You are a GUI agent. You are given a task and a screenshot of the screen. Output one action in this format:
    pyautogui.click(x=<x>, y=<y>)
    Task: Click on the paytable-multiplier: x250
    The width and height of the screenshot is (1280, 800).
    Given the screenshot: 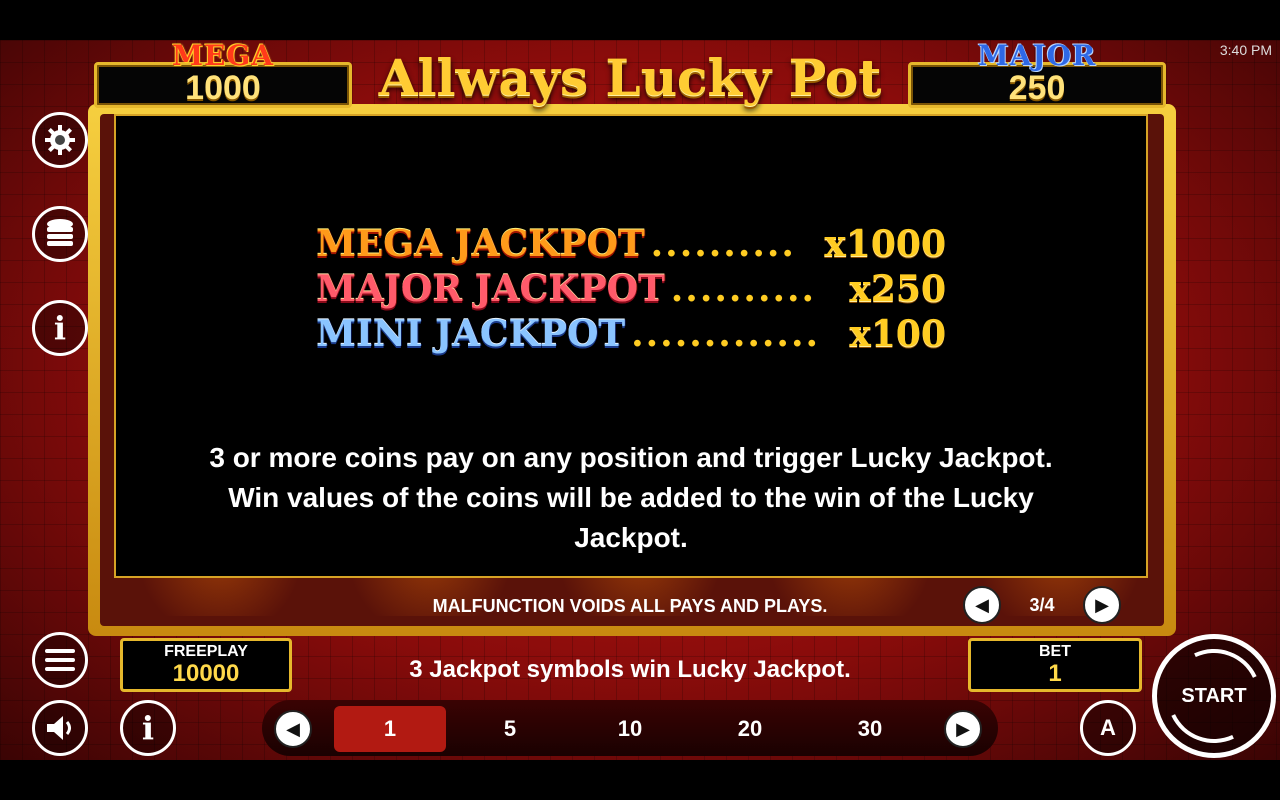 What is the action you would take?
    pyautogui.click(x=897, y=289)
    